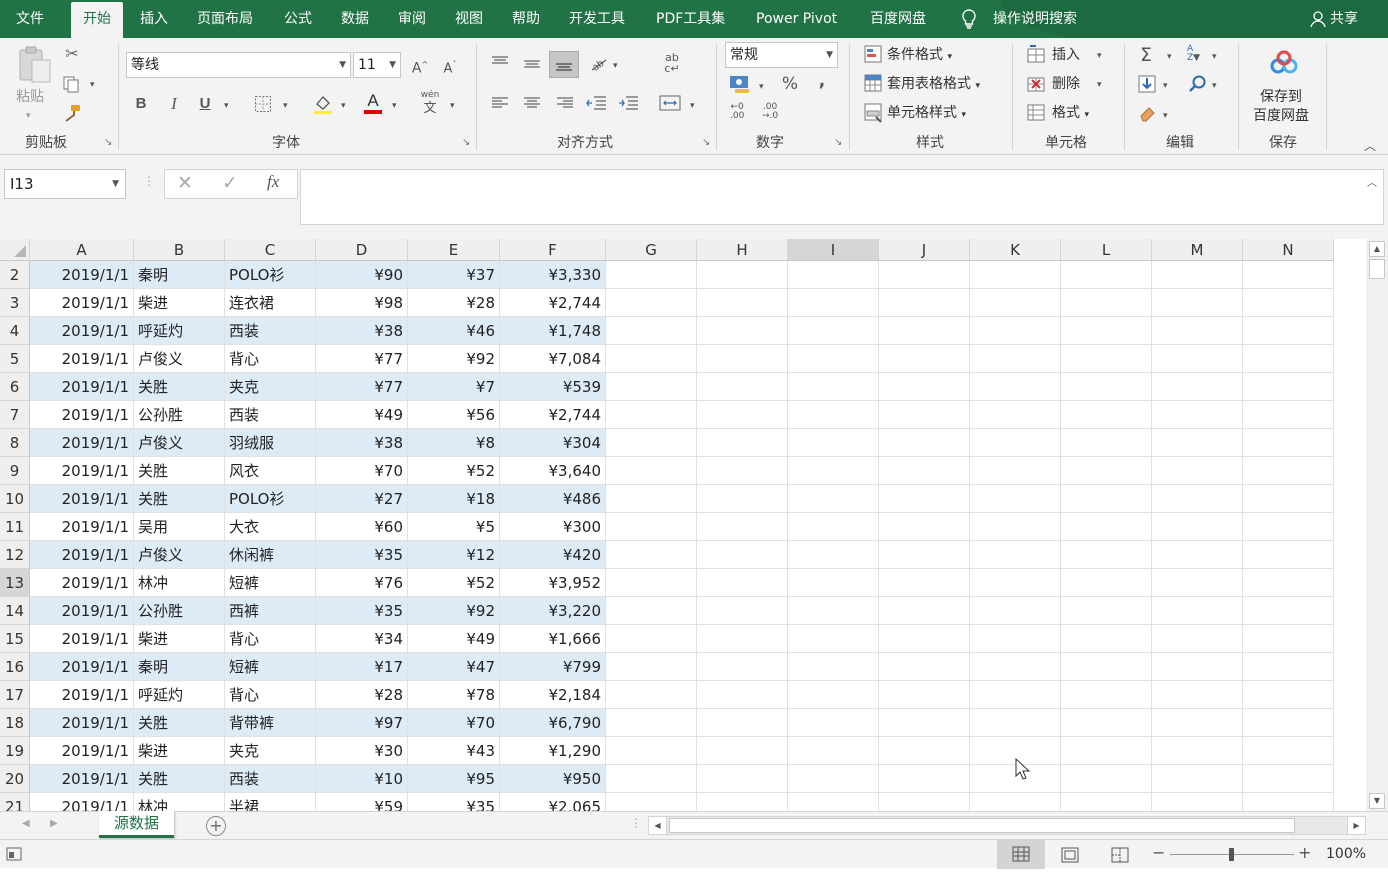  What do you see at coordinates (362, 611) in the screenshot?
I see `cell-d: ¥35` at bounding box center [362, 611].